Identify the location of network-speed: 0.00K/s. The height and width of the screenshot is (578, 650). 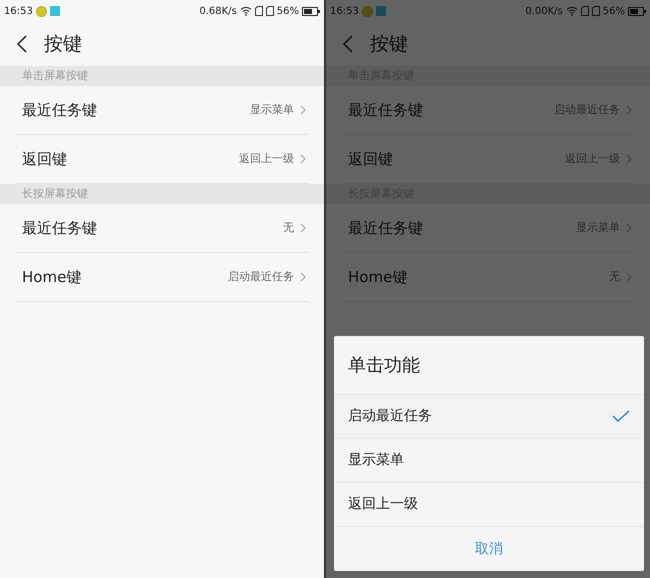
(544, 11).